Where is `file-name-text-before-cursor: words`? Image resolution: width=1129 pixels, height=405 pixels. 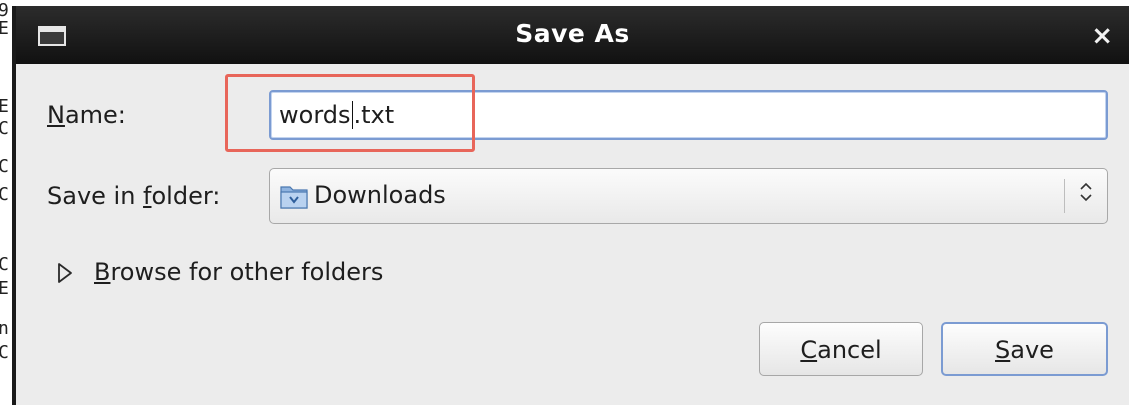
file-name-text-before-cursor: words is located at coordinates (315, 115).